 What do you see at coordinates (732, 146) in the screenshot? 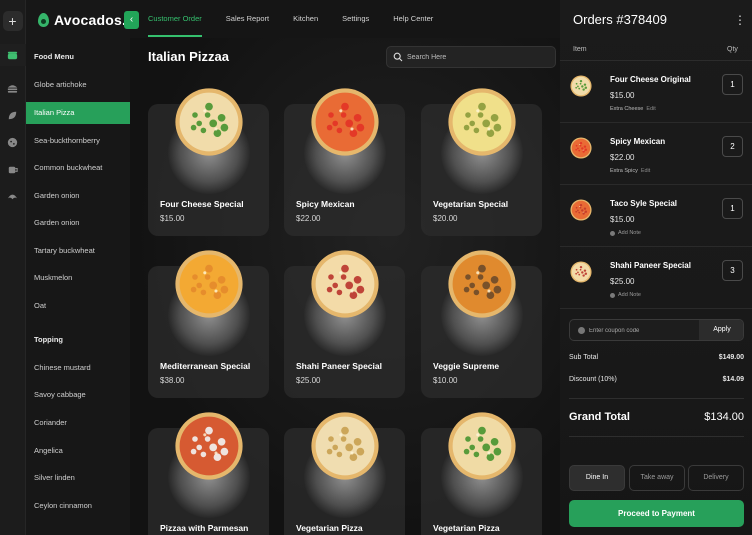
I see `quantity-box: 2` at bounding box center [732, 146].